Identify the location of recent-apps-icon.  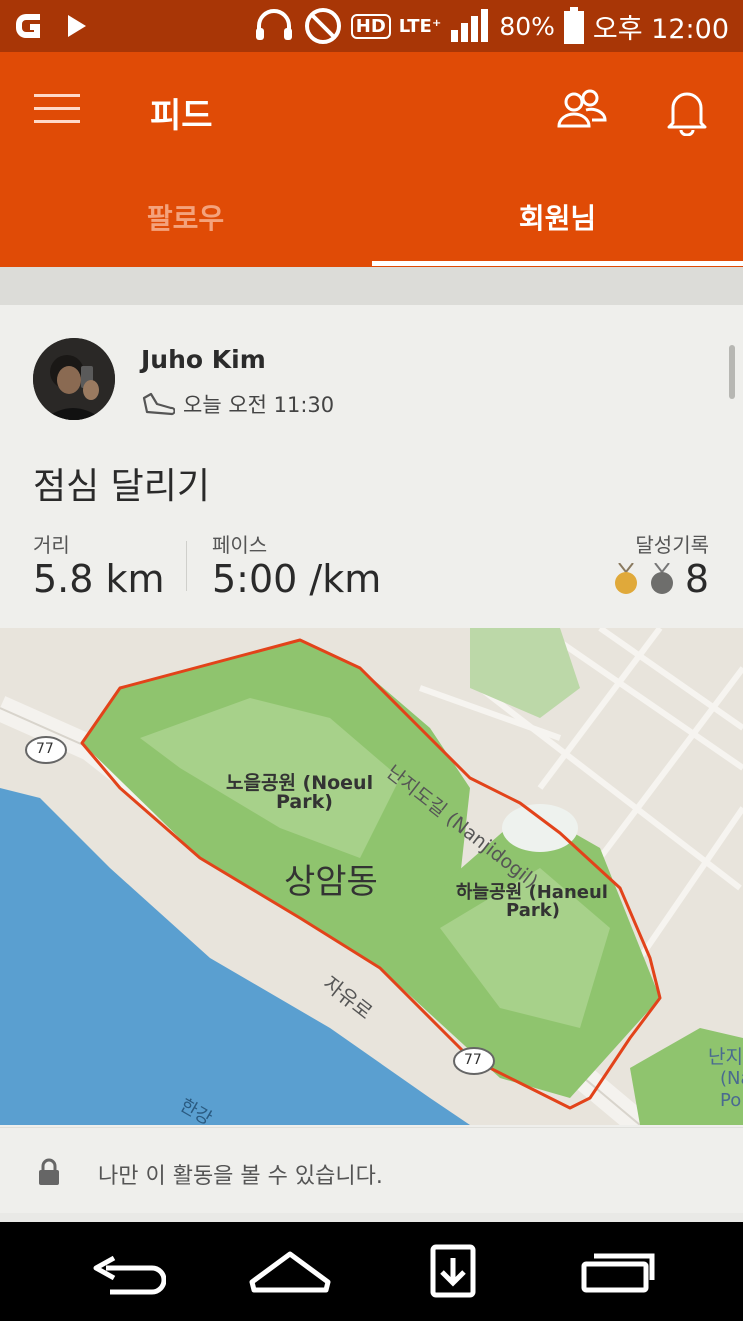
(618, 1273).